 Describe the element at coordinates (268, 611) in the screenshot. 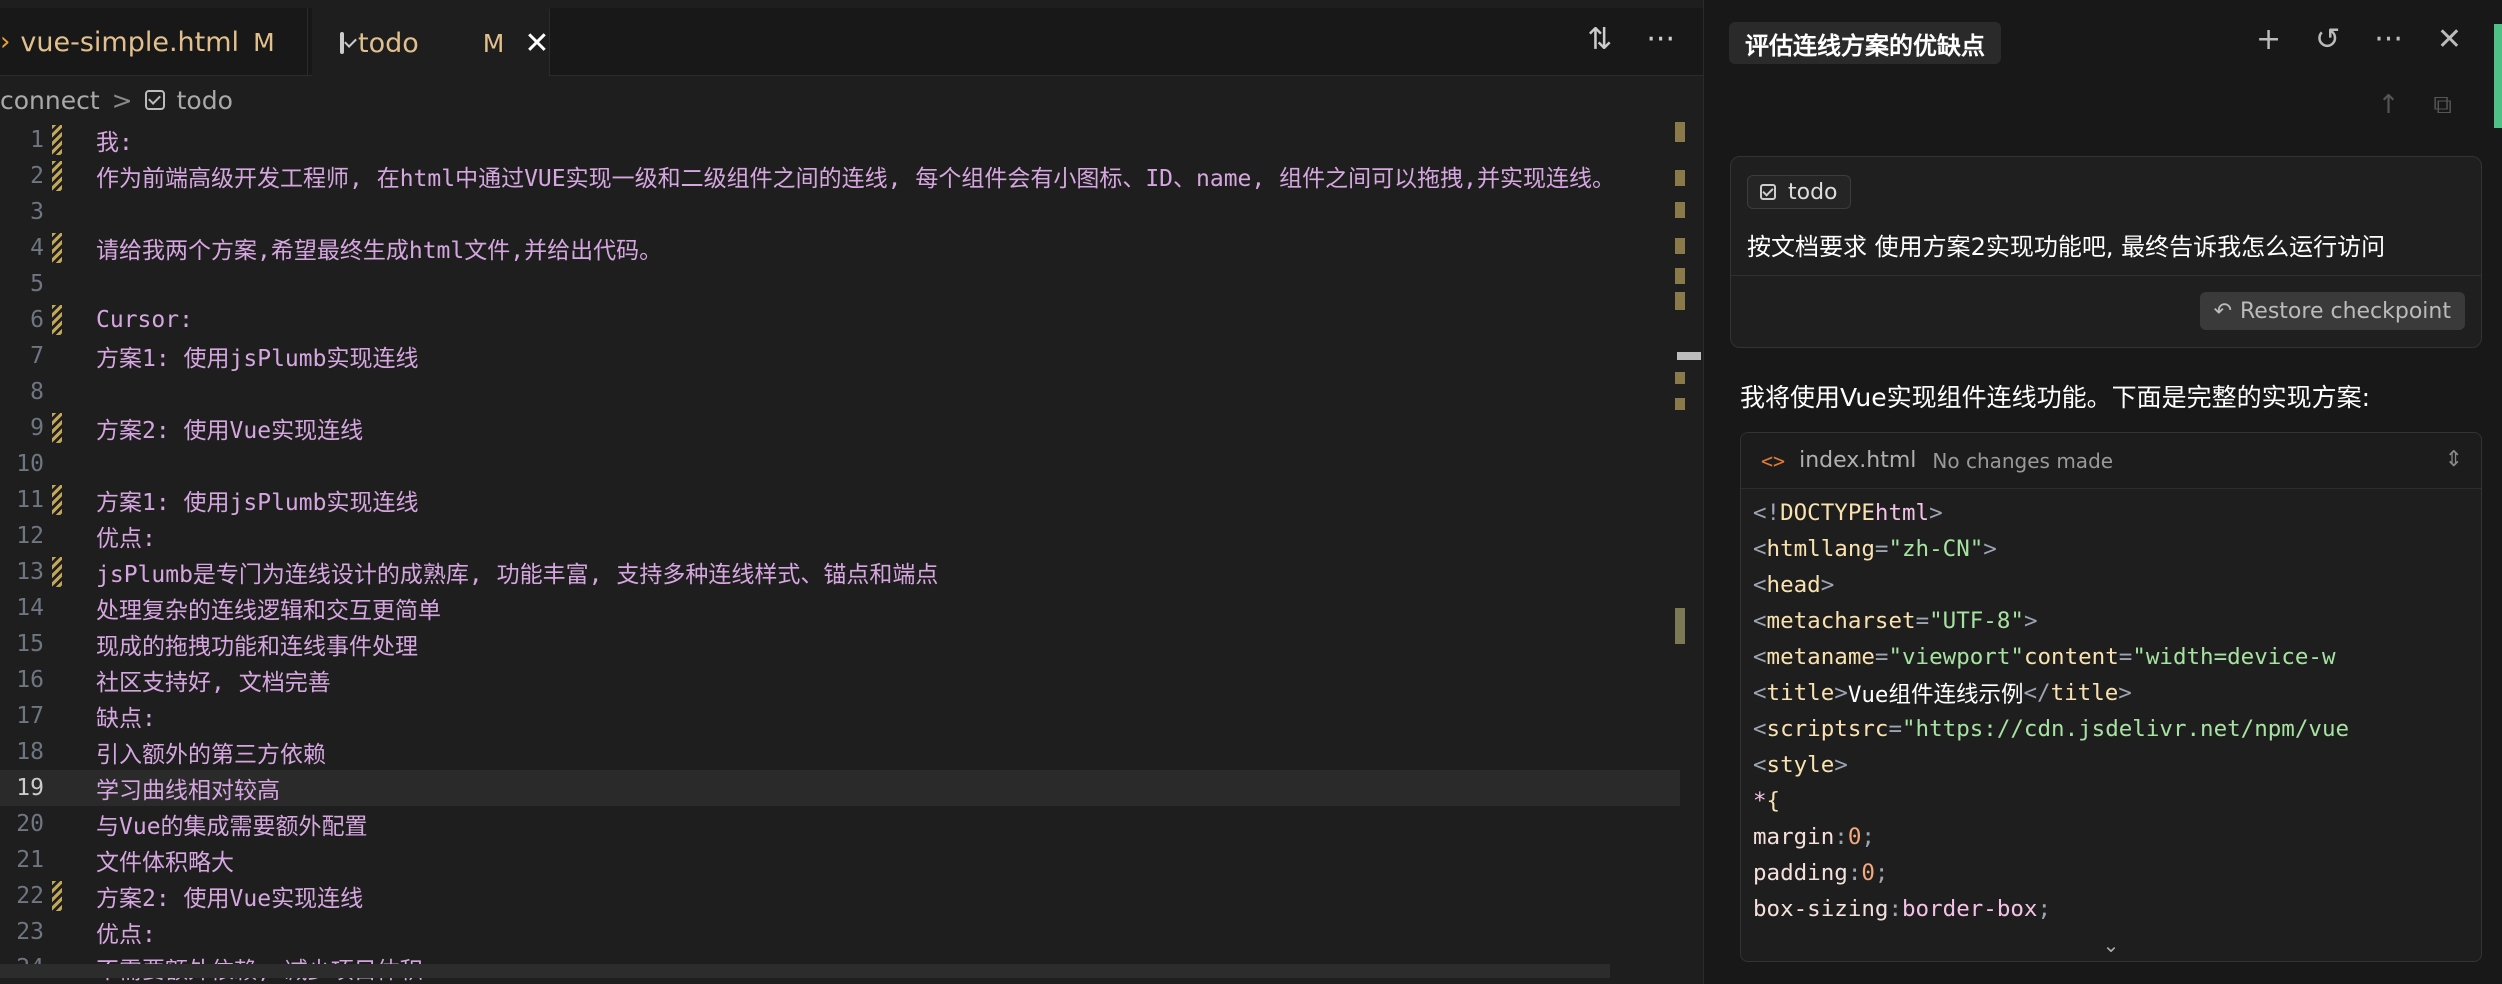

I see `line-text: 处理复杂的连线逻辑和交互更简单` at that location.